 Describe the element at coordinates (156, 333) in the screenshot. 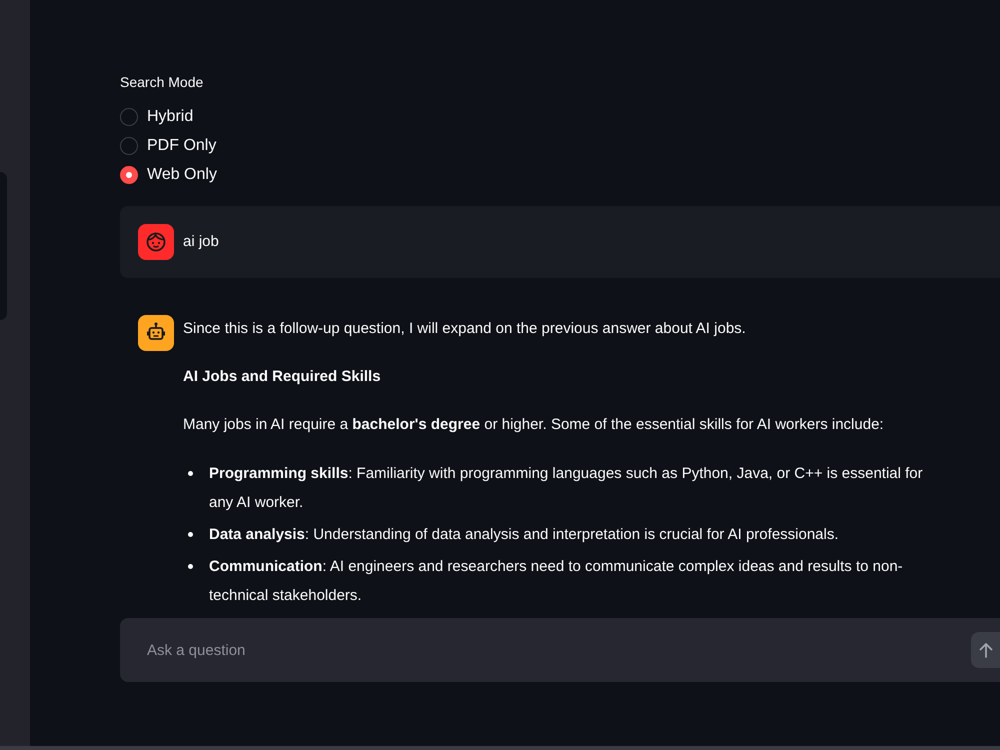

I see `robot-avatar-icon` at that location.